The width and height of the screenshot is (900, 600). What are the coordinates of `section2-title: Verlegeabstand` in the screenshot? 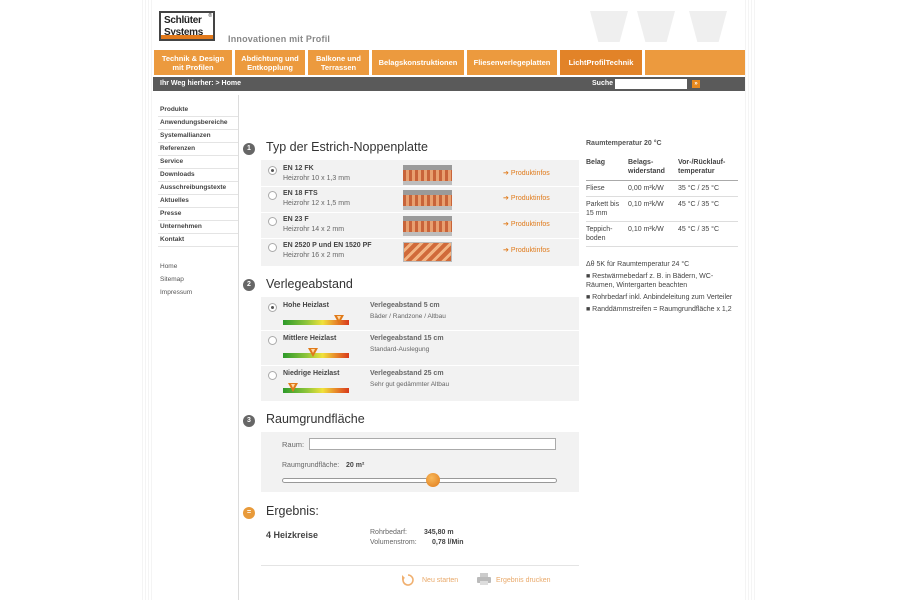 It's located at (309, 284).